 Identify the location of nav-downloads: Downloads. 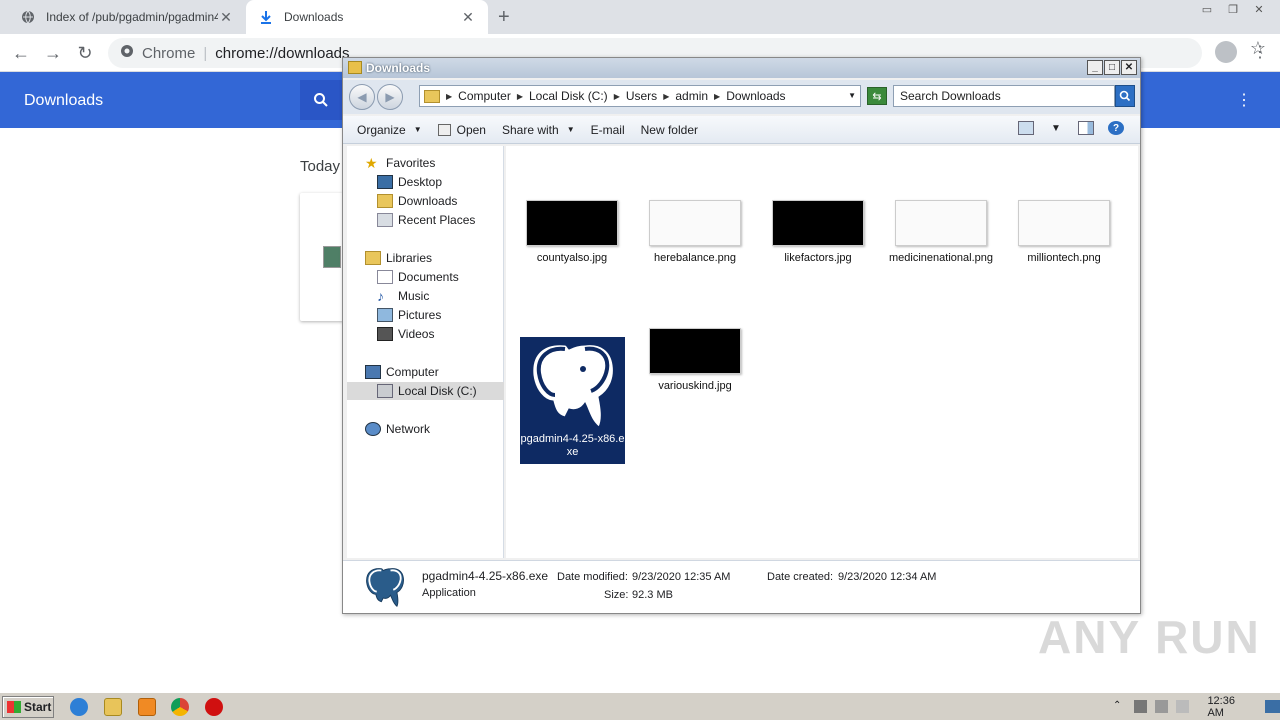
(417, 201).